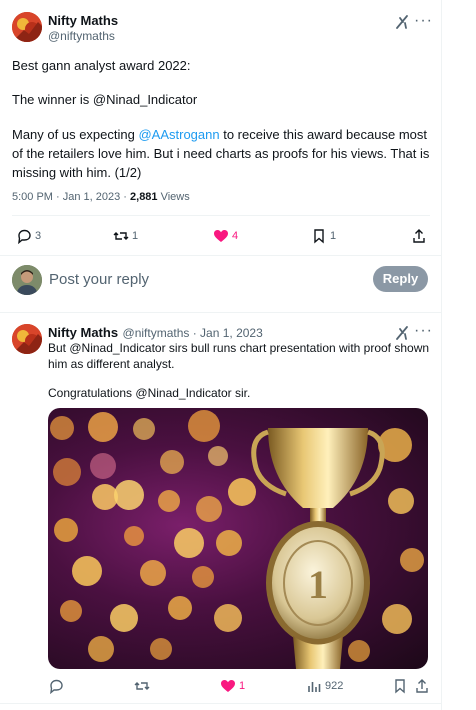 Image resolution: width=476 pixels, height=710 pixels. Describe the element at coordinates (318, 584) in the screenshot. I see `trophy-number: 1` at that location.